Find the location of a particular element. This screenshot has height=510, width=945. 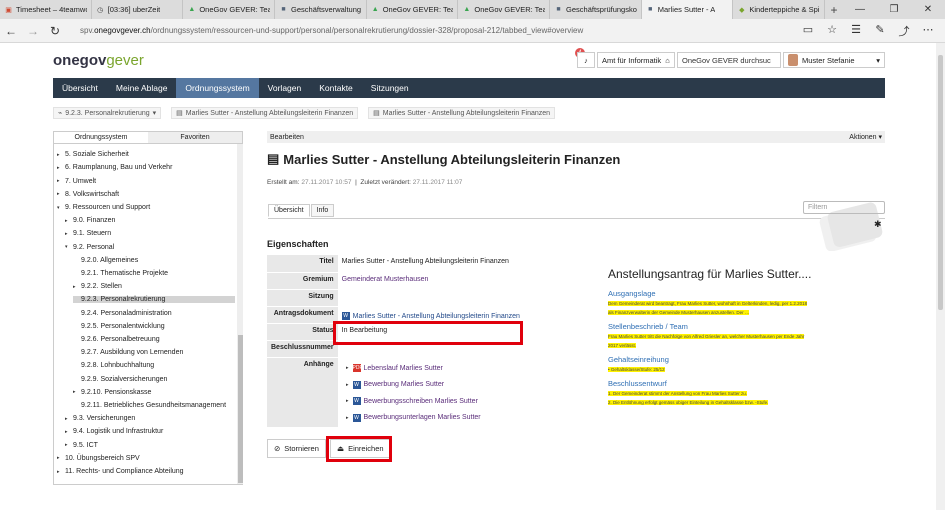

attachment-link: Lebenslauf Marlies Sutter is located at coordinates (403, 368).